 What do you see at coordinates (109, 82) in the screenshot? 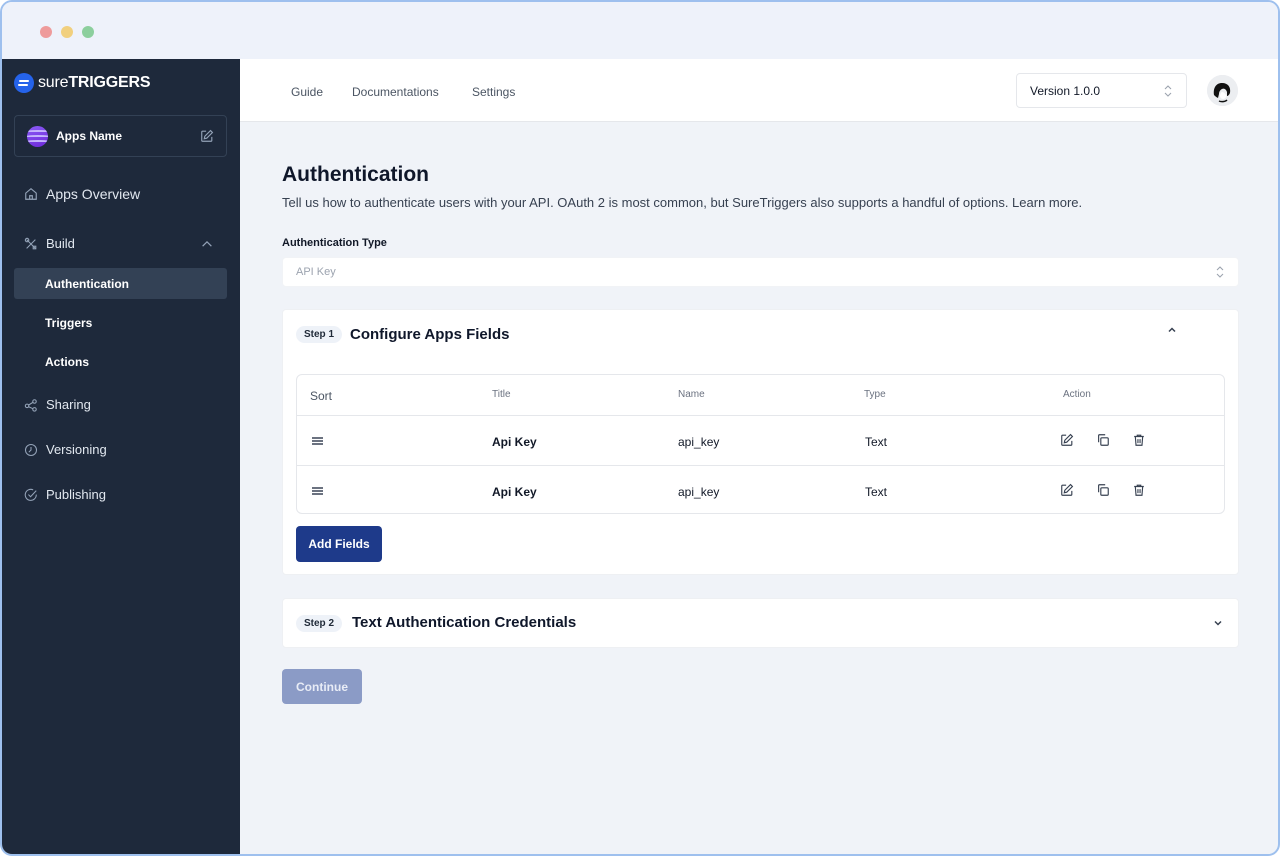
I see `logo-text-bold: TRIGGERS` at bounding box center [109, 82].